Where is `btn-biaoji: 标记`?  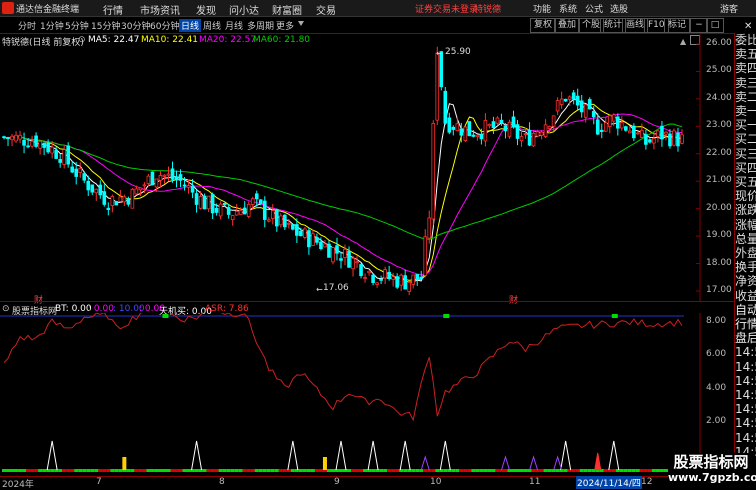
btn-biaoji: 标记 is located at coordinates (677, 25).